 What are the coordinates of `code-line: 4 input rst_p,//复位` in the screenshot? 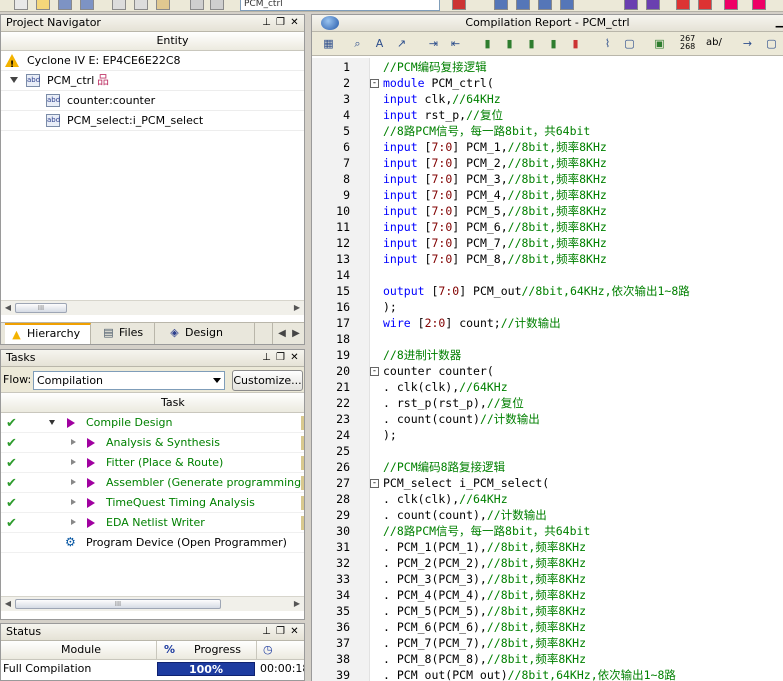 It's located at (547, 115).